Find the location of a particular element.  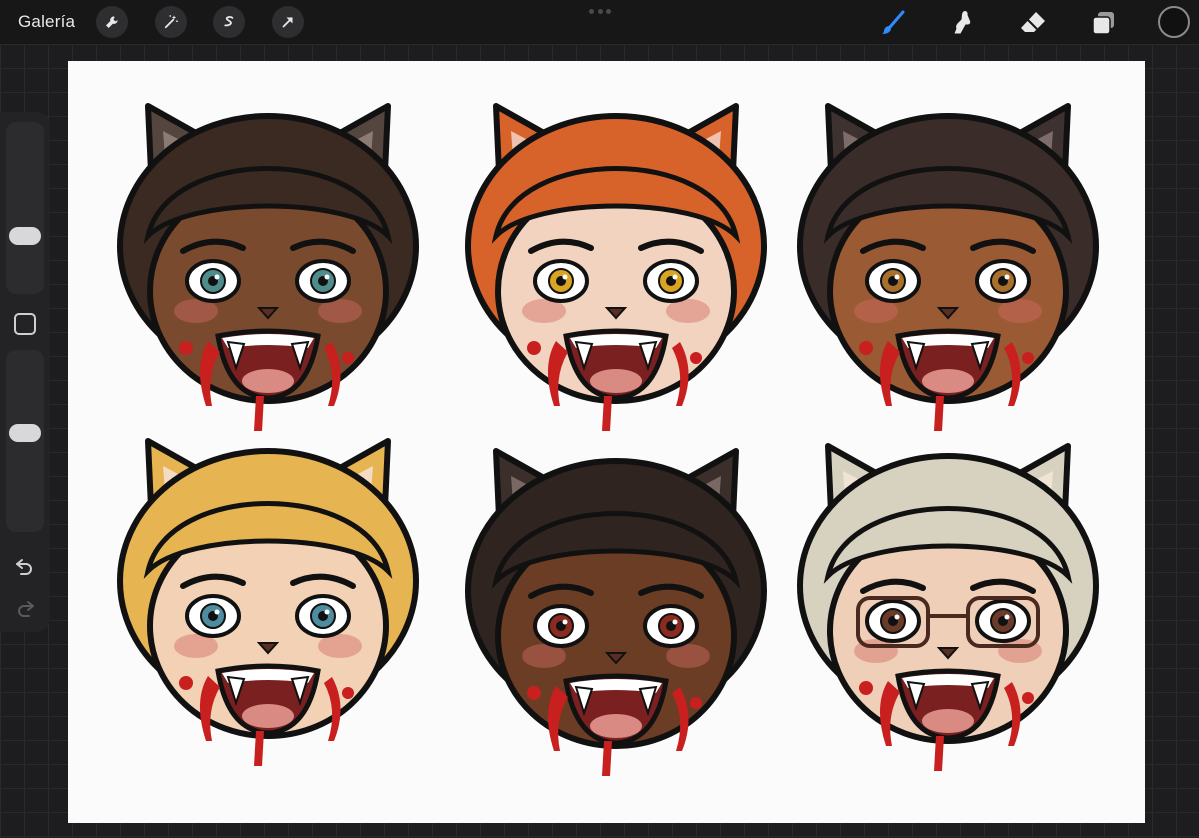

undo-icon is located at coordinates (24, 567).